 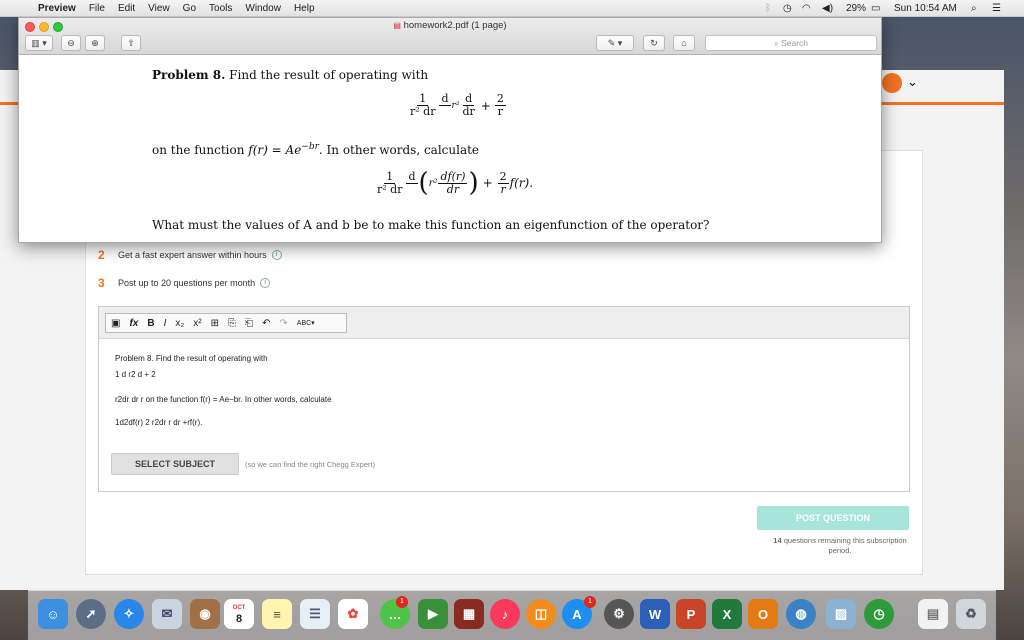 I want to click on clock-app-icon: ◷, so click(x=879, y=614).